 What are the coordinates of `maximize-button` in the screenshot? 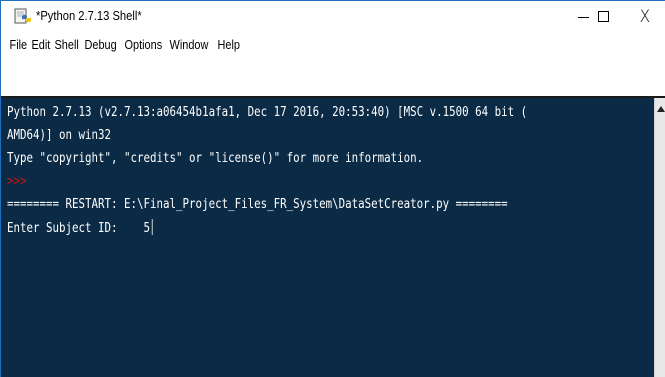 It's located at (603, 16).